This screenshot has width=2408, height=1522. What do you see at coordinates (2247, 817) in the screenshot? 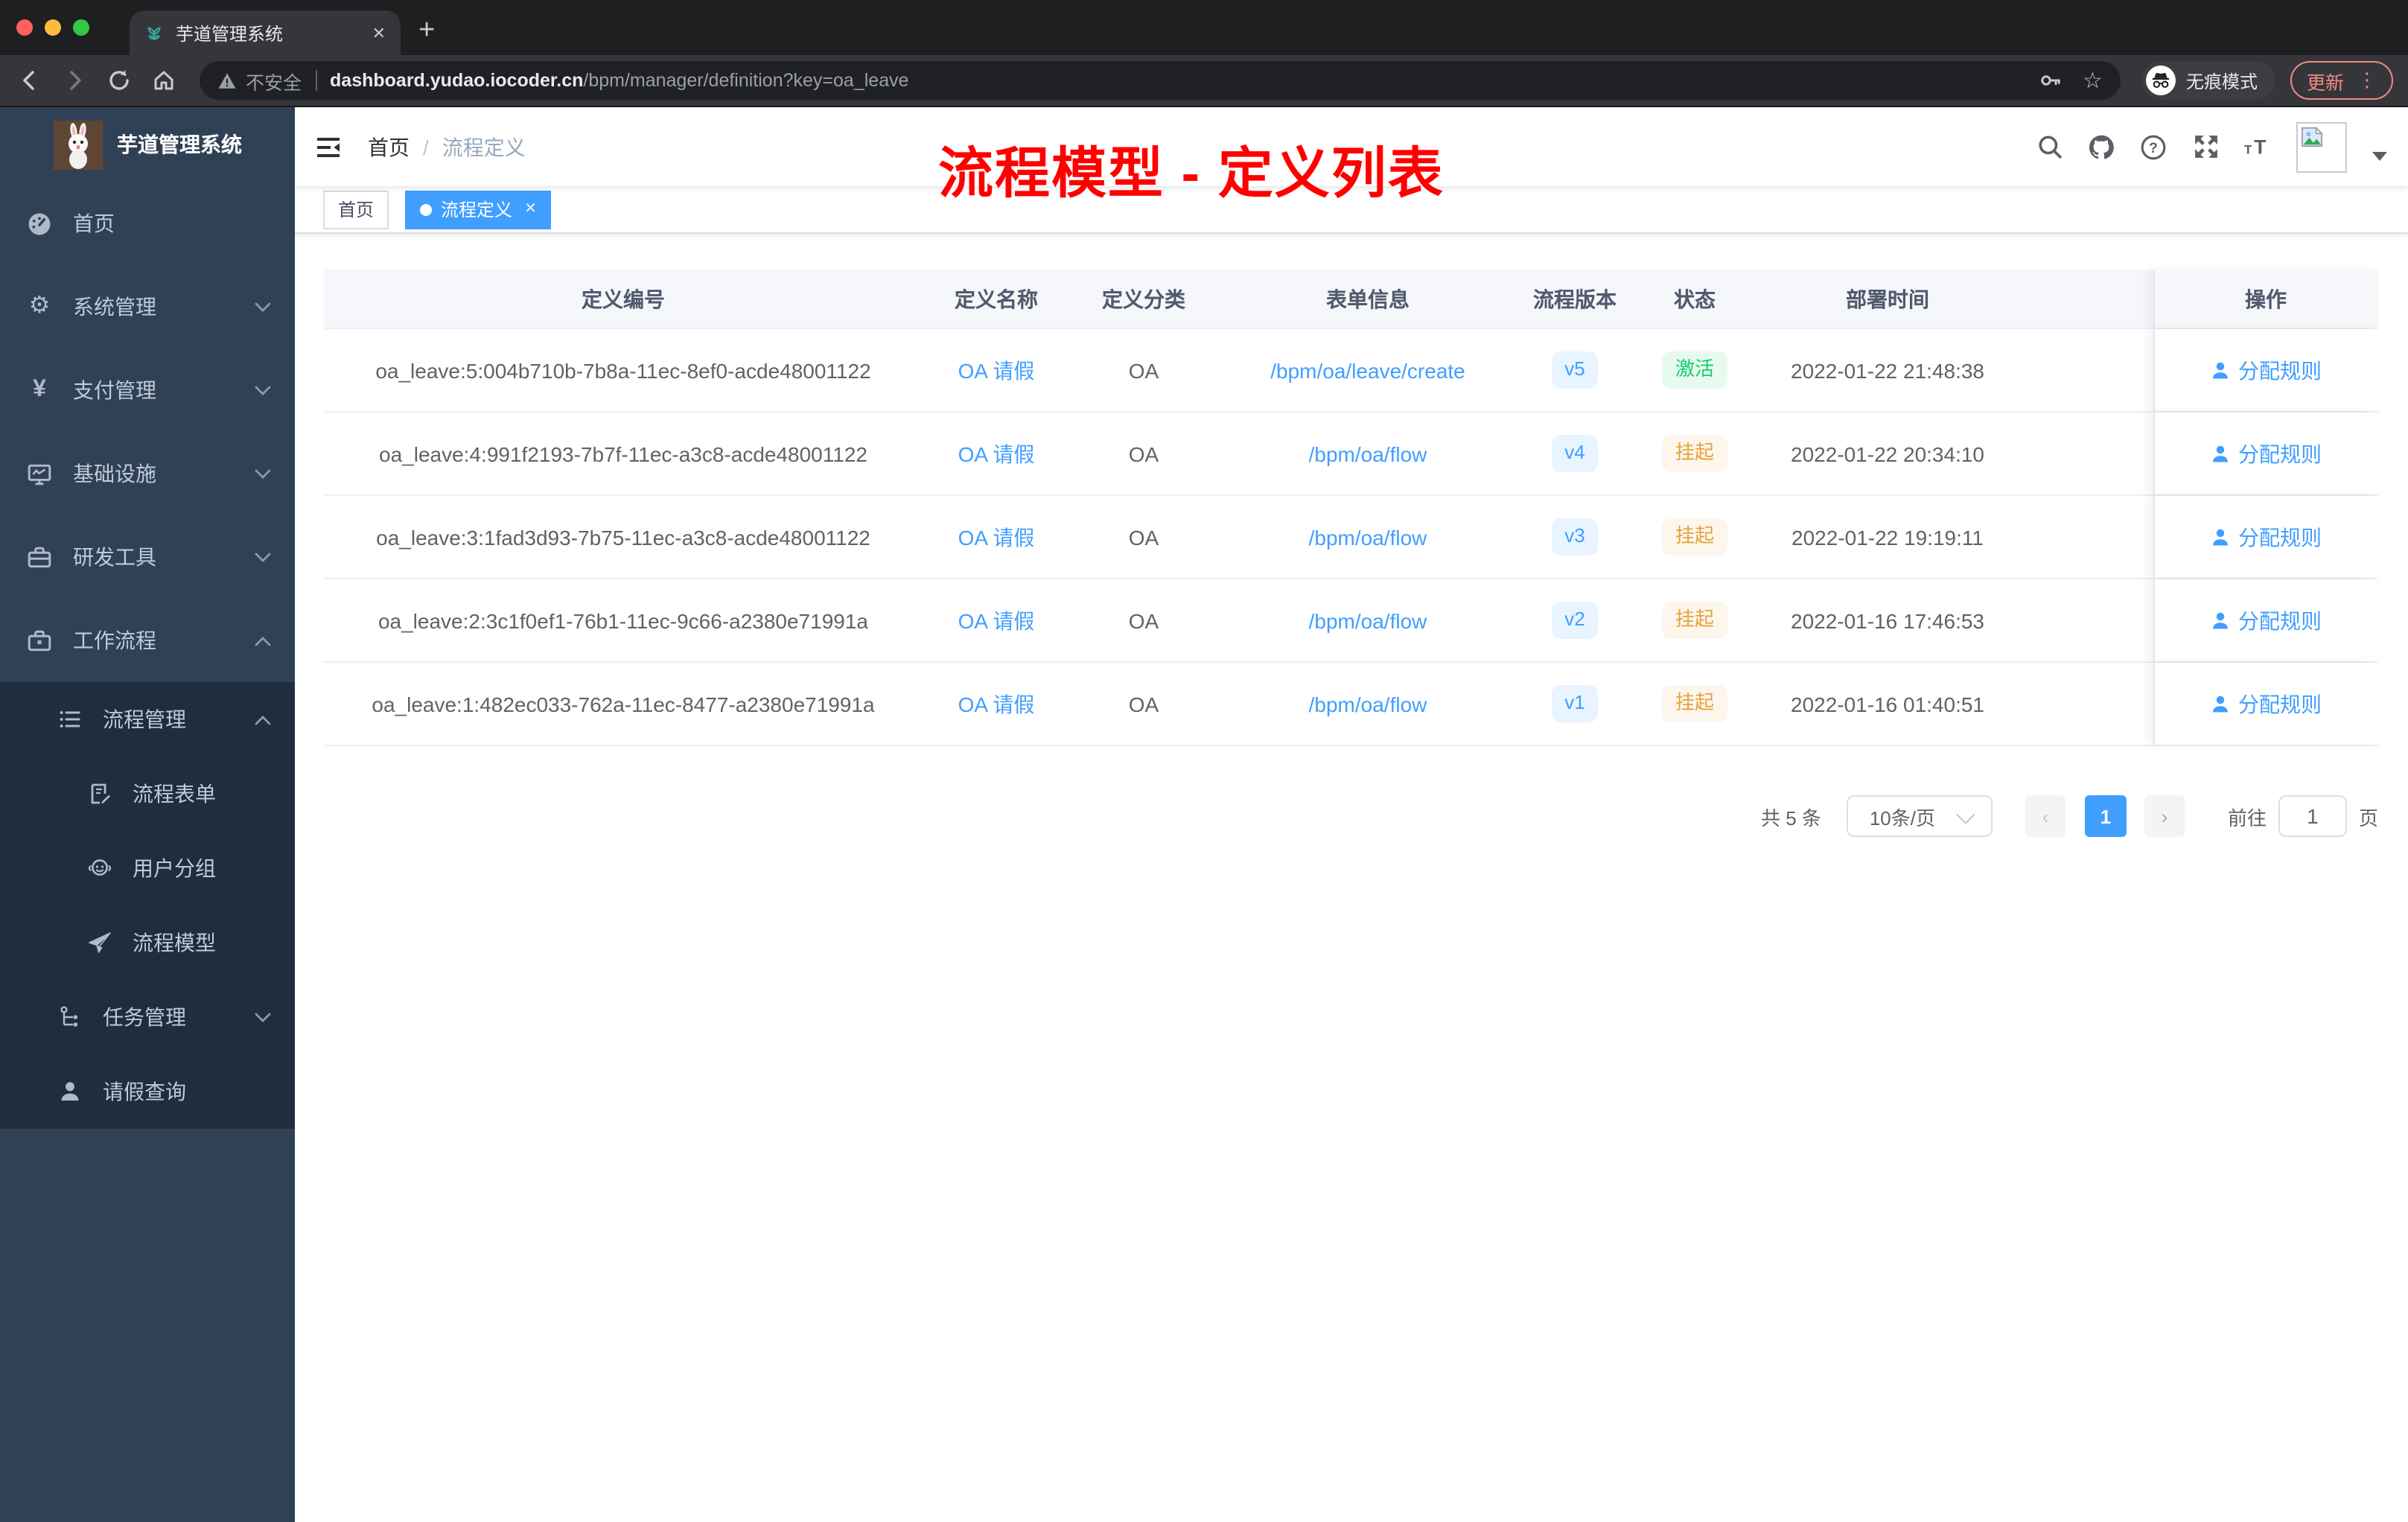
I see `goto-label: 前往` at bounding box center [2247, 817].